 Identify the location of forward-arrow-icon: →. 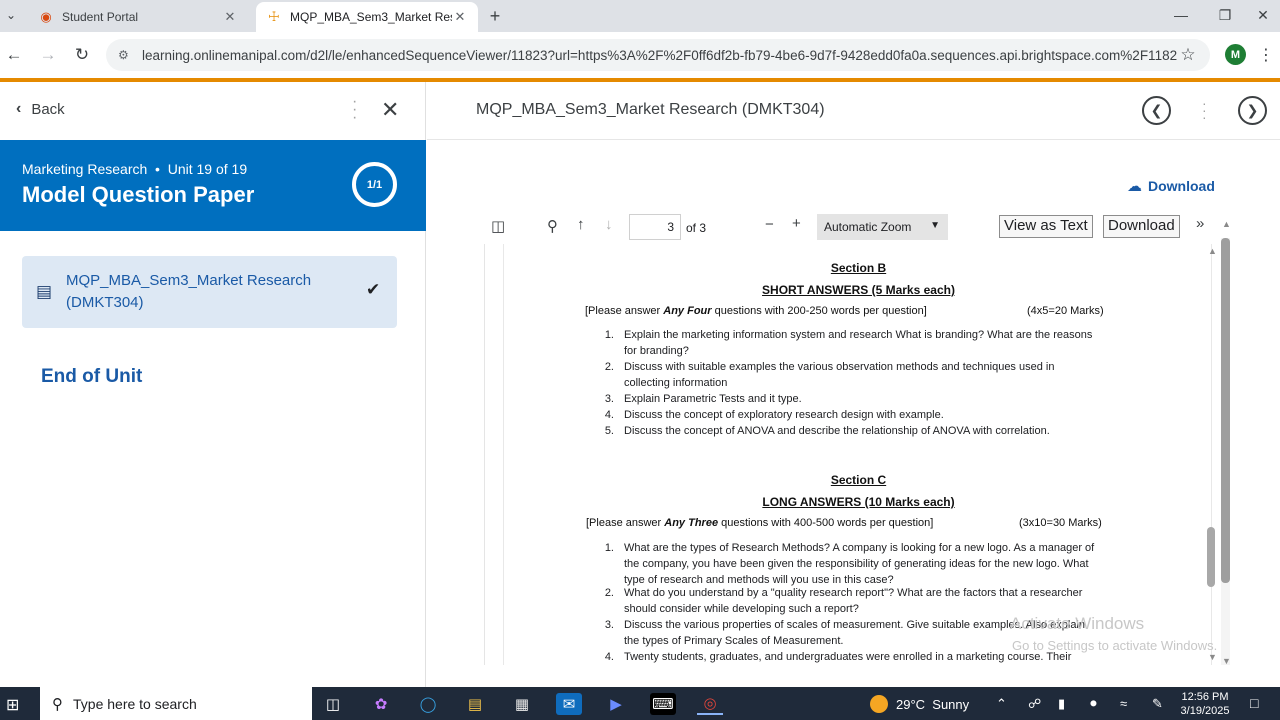
(48, 55).